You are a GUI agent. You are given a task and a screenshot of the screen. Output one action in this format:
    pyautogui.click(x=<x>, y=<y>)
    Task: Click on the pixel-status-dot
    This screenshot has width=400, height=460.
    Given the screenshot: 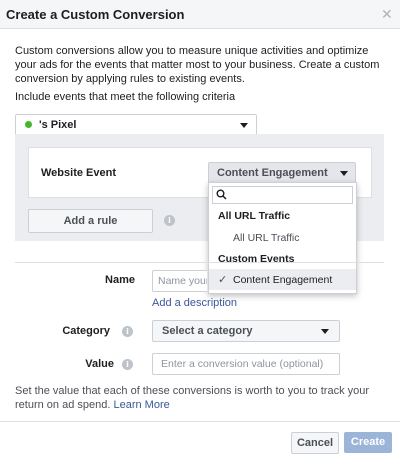 What is the action you would take?
    pyautogui.click(x=28, y=124)
    